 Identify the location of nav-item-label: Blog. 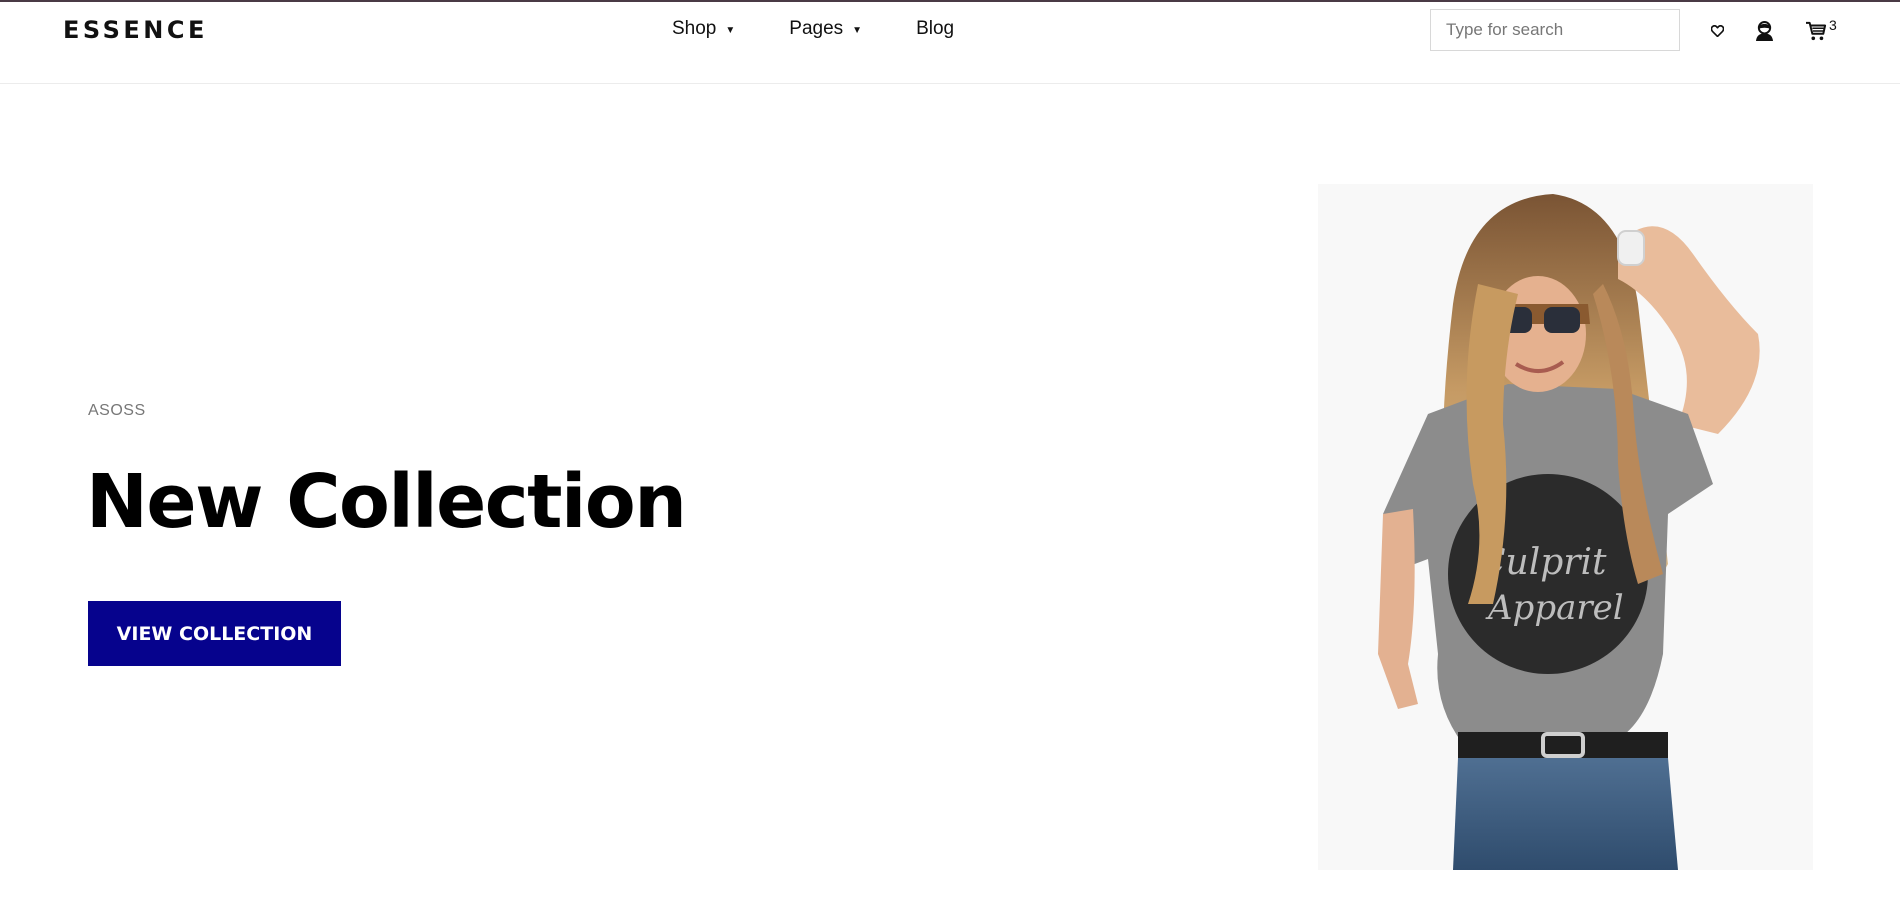
(935, 28).